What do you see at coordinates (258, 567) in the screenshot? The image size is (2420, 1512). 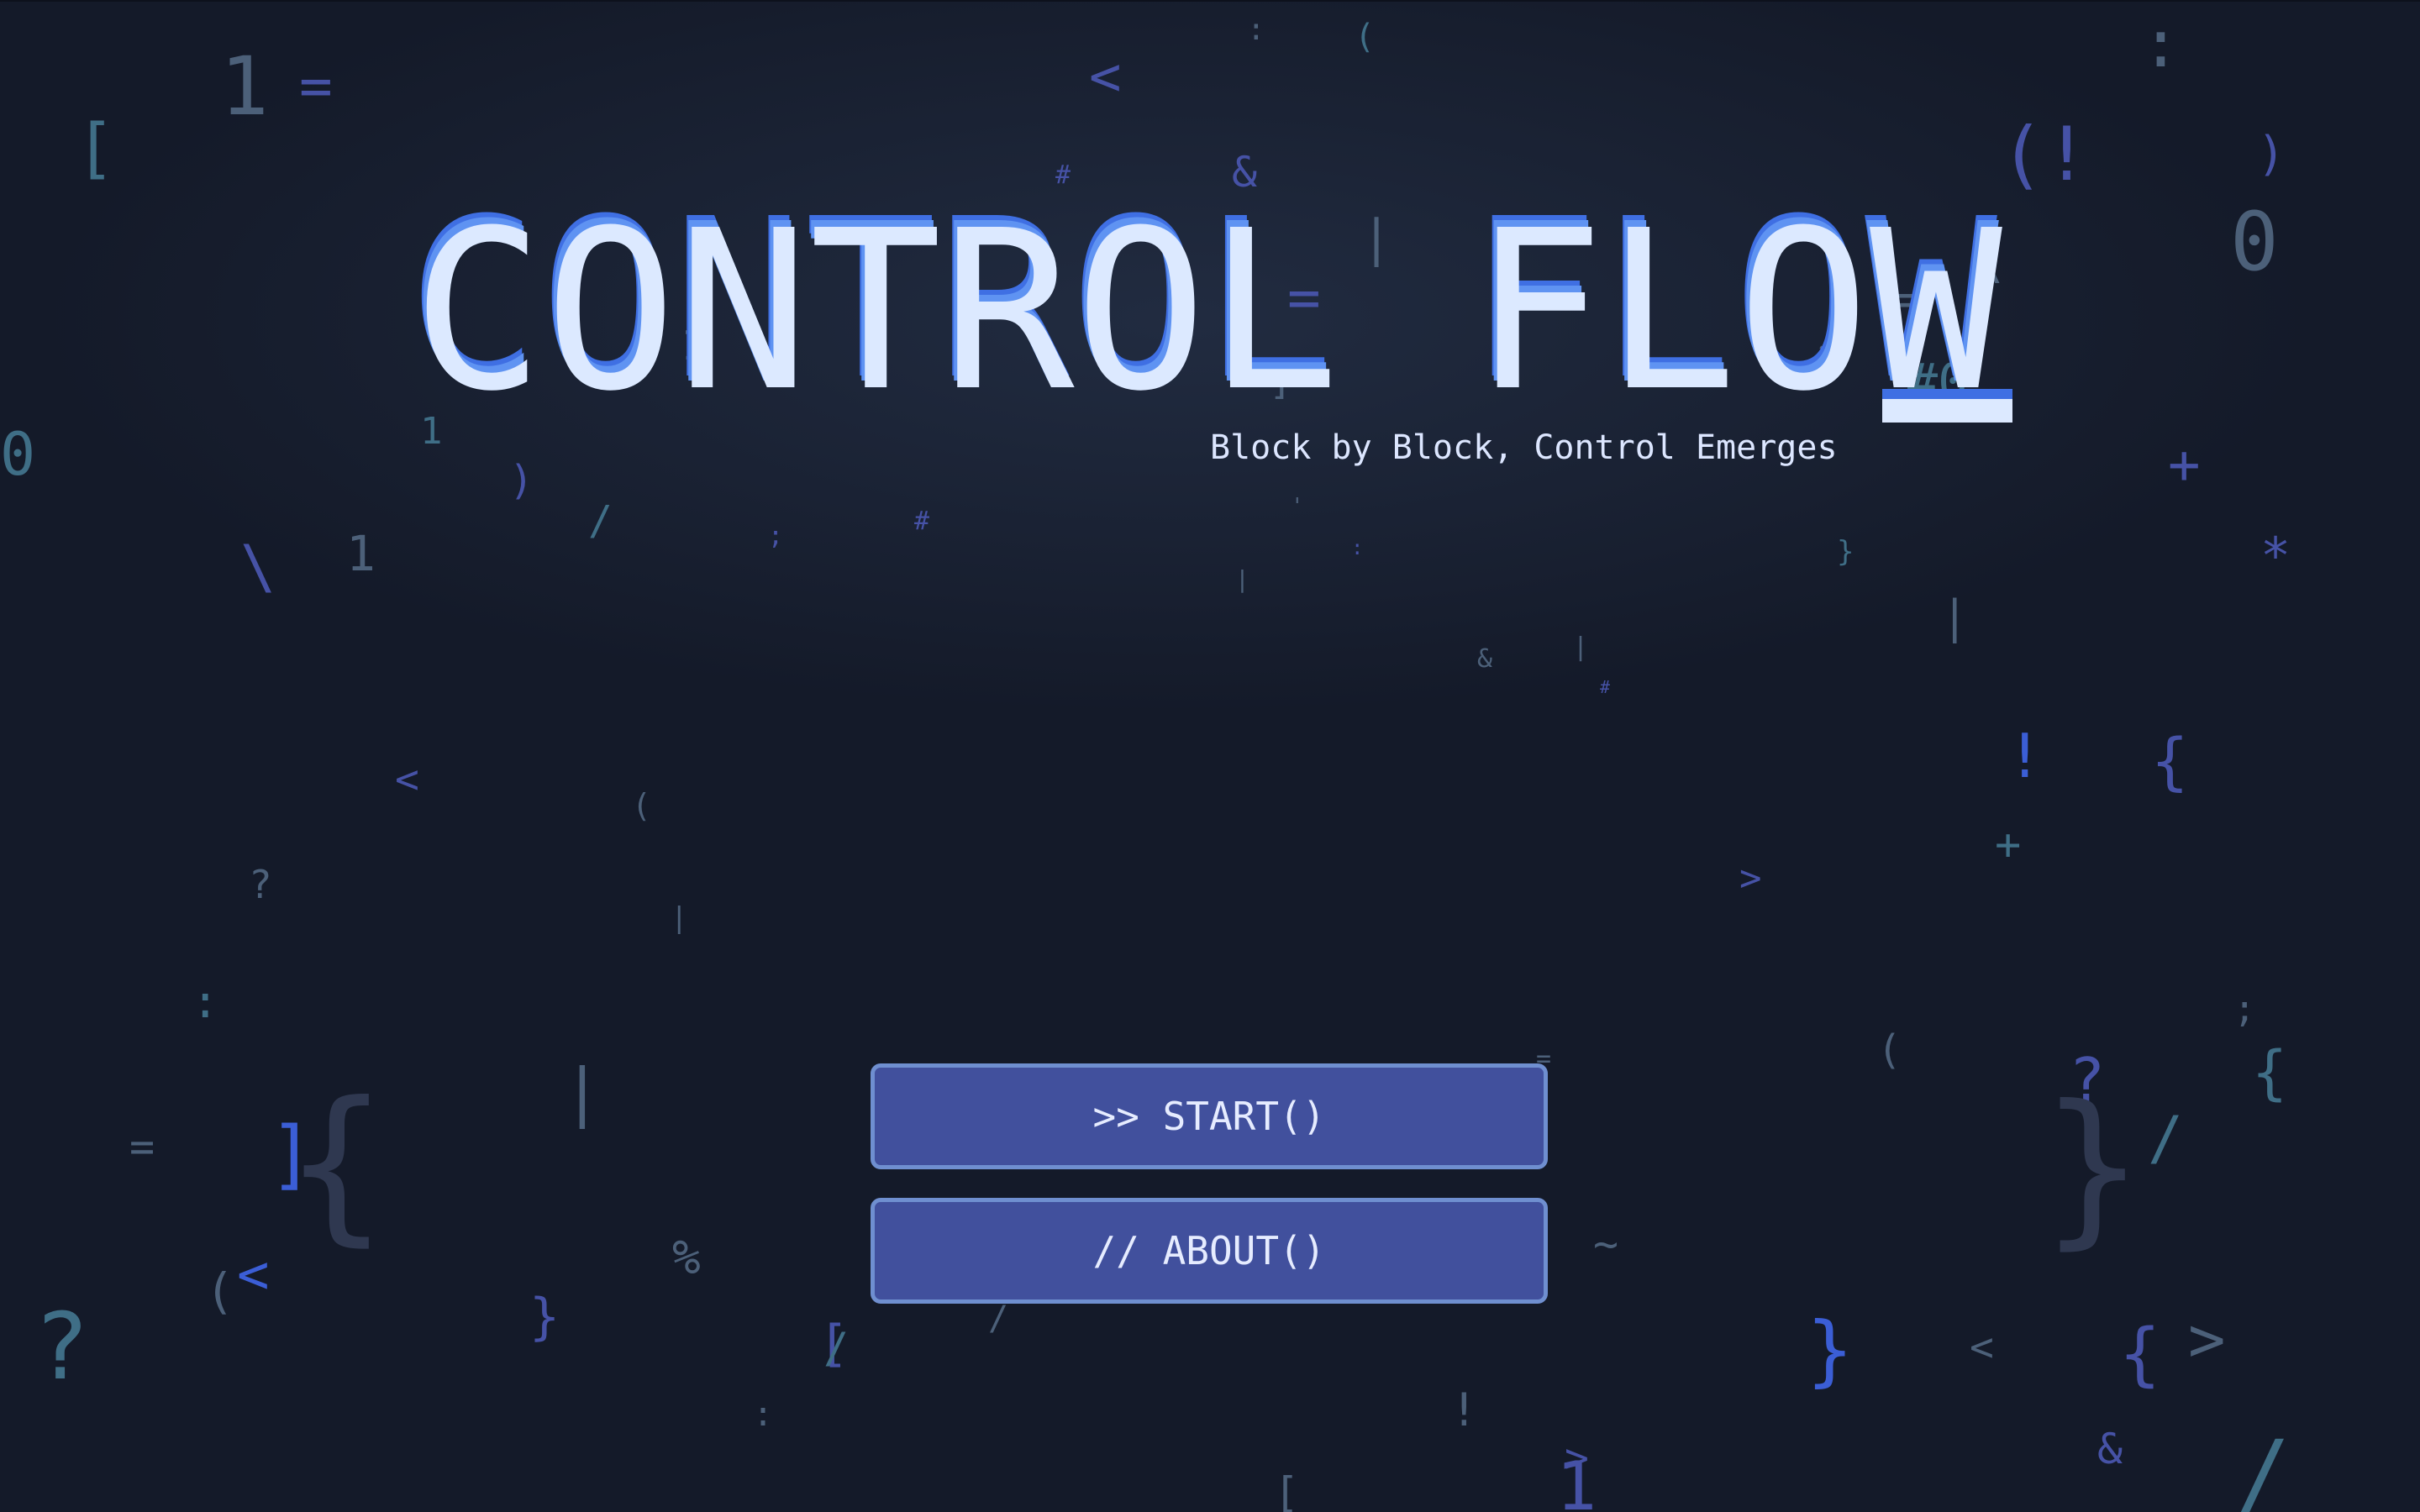 I see `background-code-glyph: \` at bounding box center [258, 567].